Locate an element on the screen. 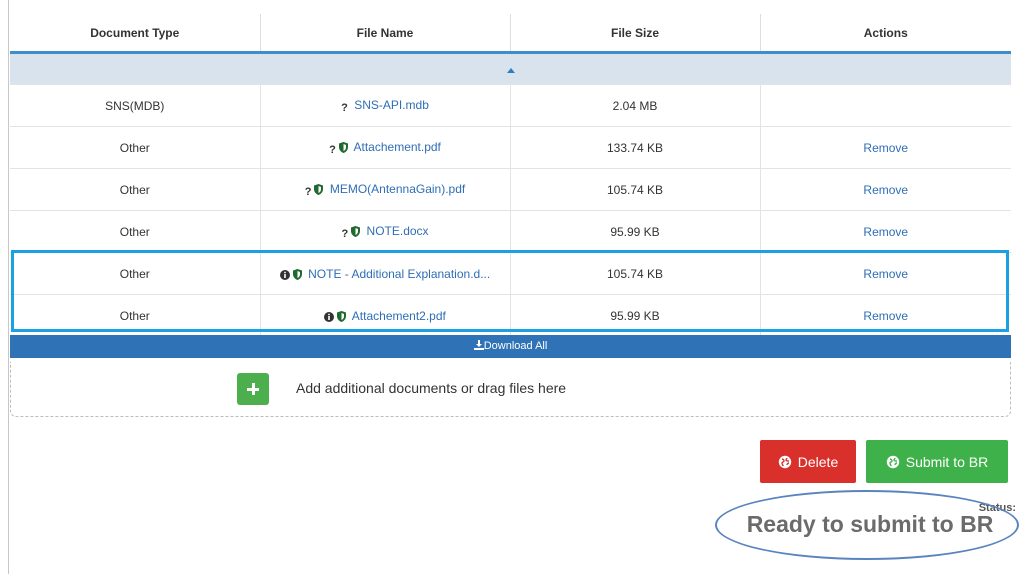 The width and height of the screenshot is (1026, 574). file-name-link: MEMO(AntennaGain).pdf is located at coordinates (397, 189).